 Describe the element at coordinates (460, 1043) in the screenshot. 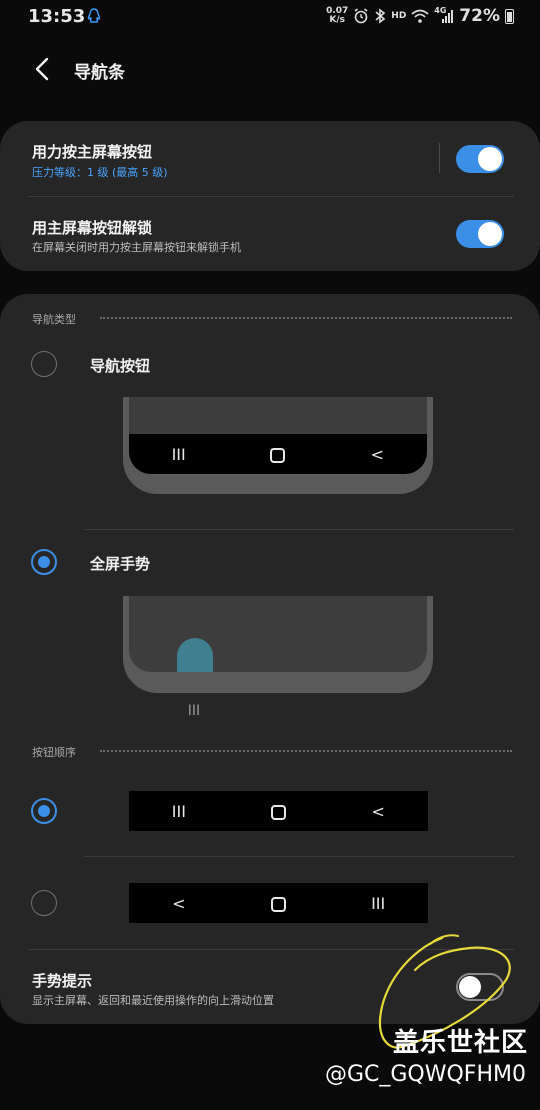

I see `watermark-site: 盖乐世社区` at that location.